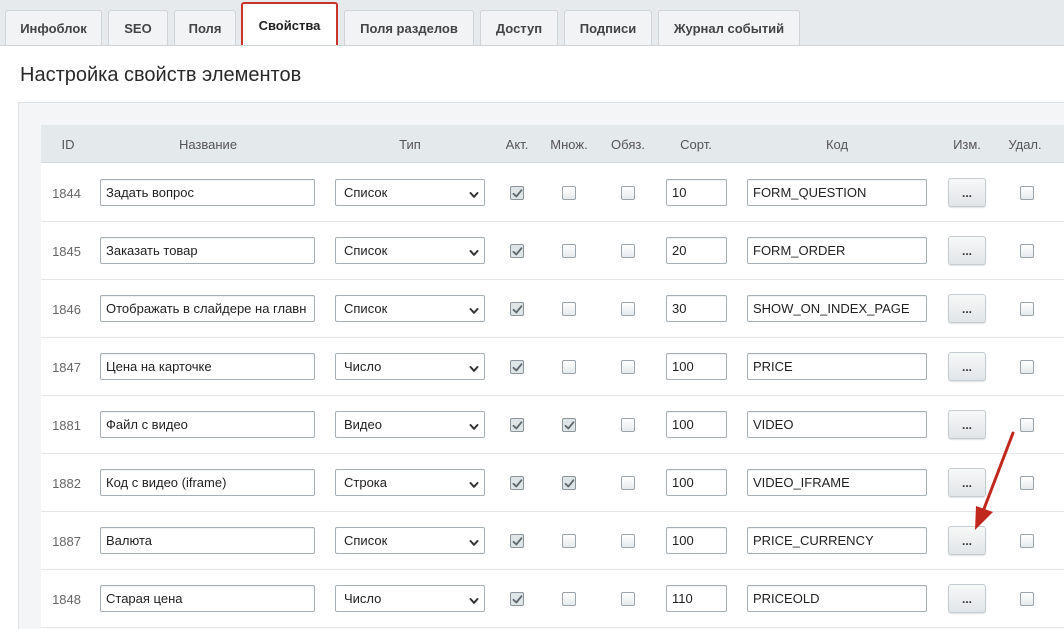 This screenshot has height=629, width=1064. What do you see at coordinates (837, 424) in the screenshot?
I see `property-code-input: VIDEO` at bounding box center [837, 424].